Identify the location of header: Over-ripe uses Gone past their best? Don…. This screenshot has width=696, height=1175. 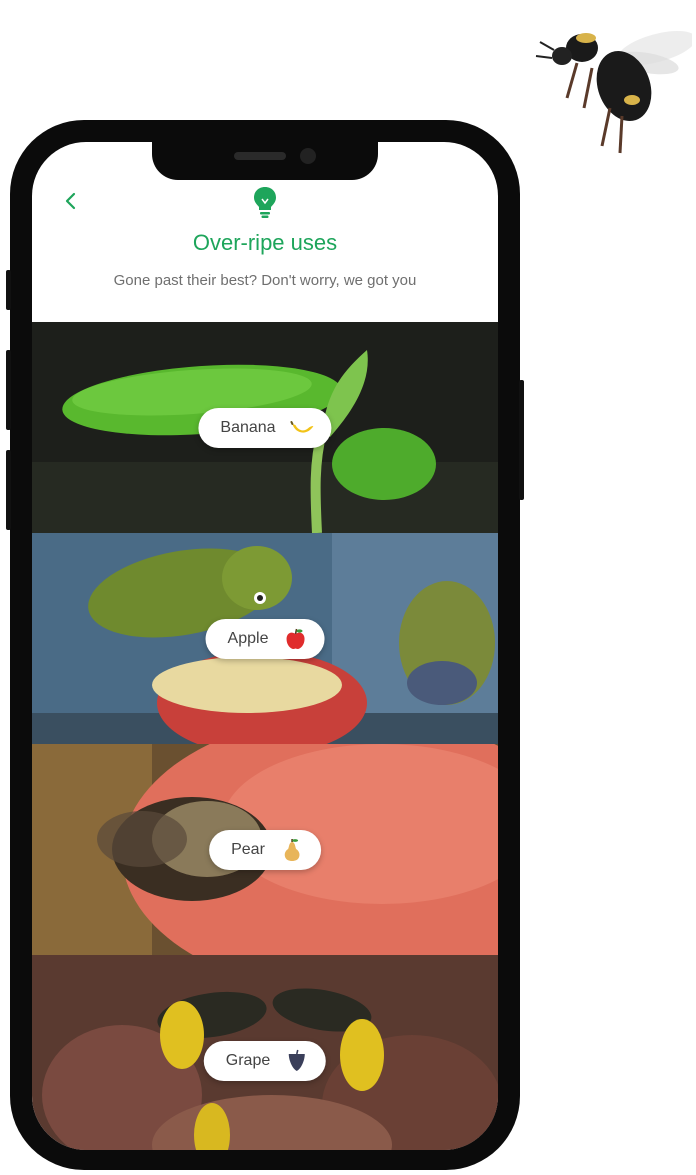
(265, 232).